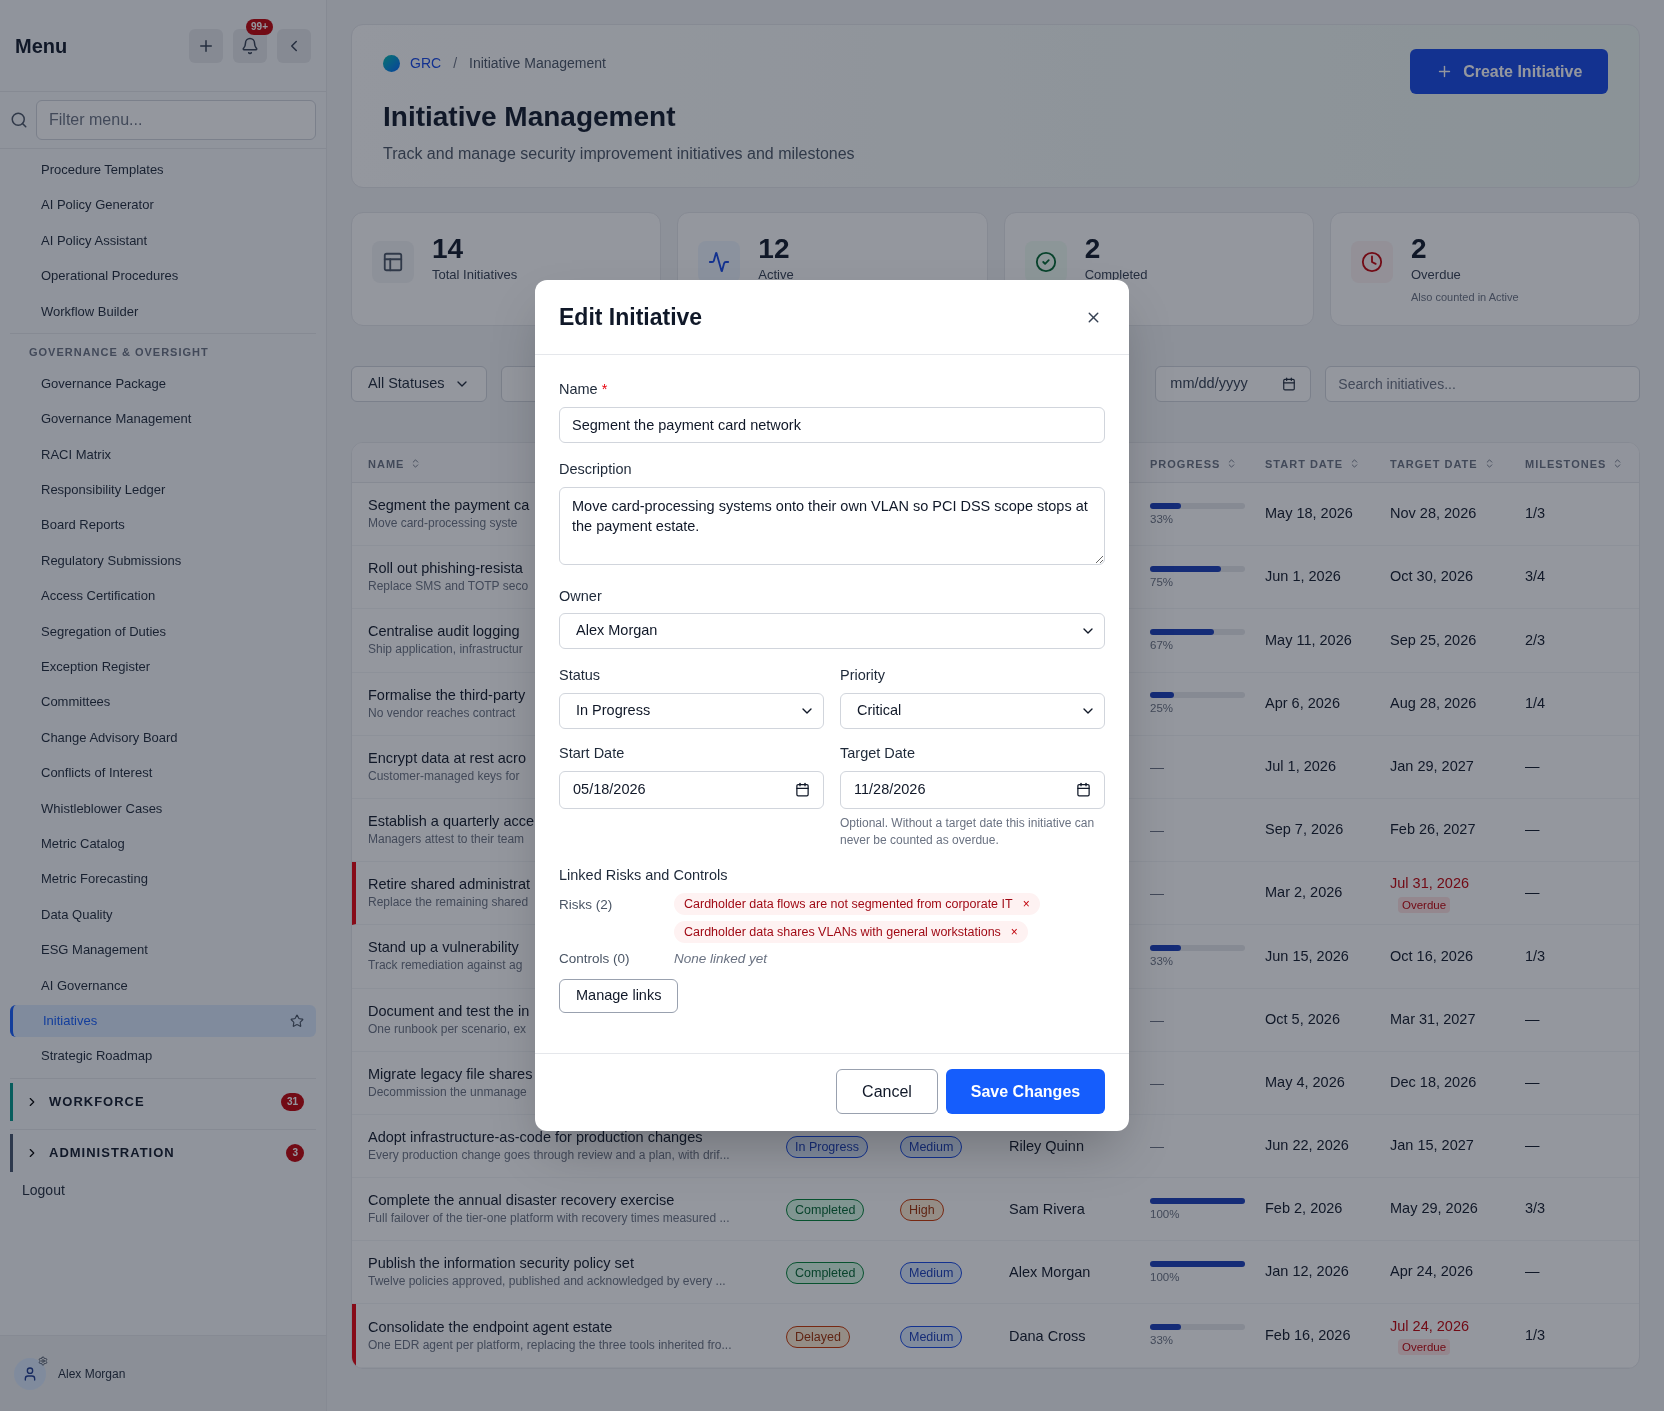 This screenshot has width=1664, height=1411. Describe the element at coordinates (691, 789) in the screenshot. I see `start-date-field: 05/18/2026` at that location.